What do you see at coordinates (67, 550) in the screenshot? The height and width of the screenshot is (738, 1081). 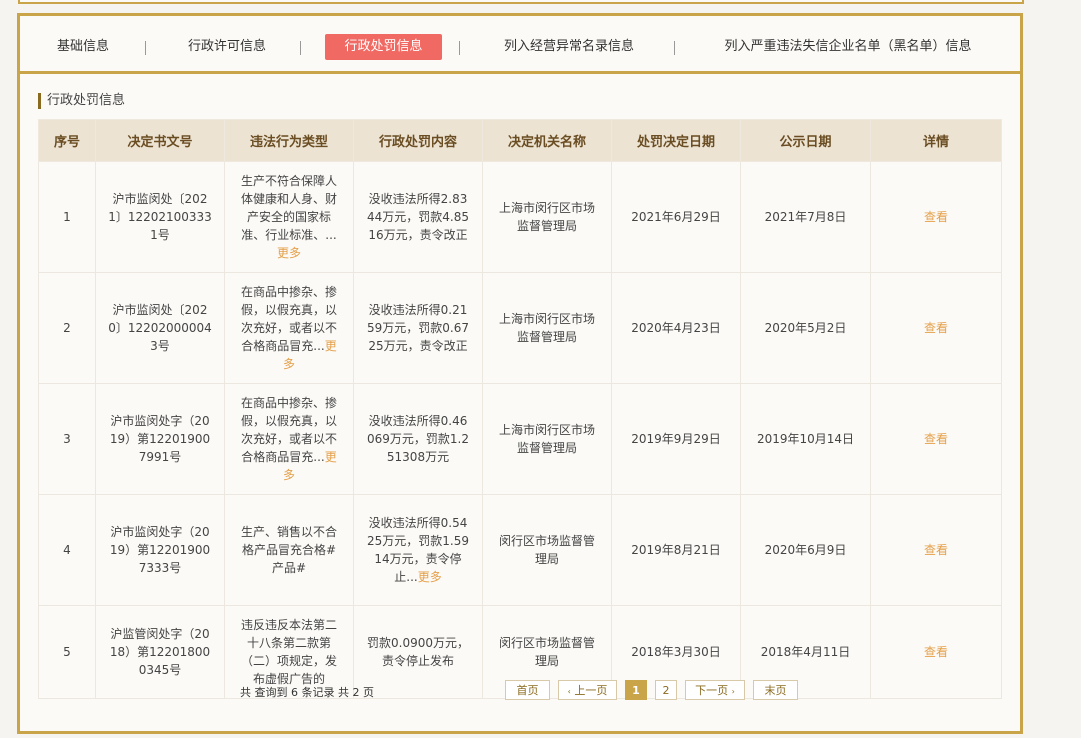 I see `cell-no: 4` at bounding box center [67, 550].